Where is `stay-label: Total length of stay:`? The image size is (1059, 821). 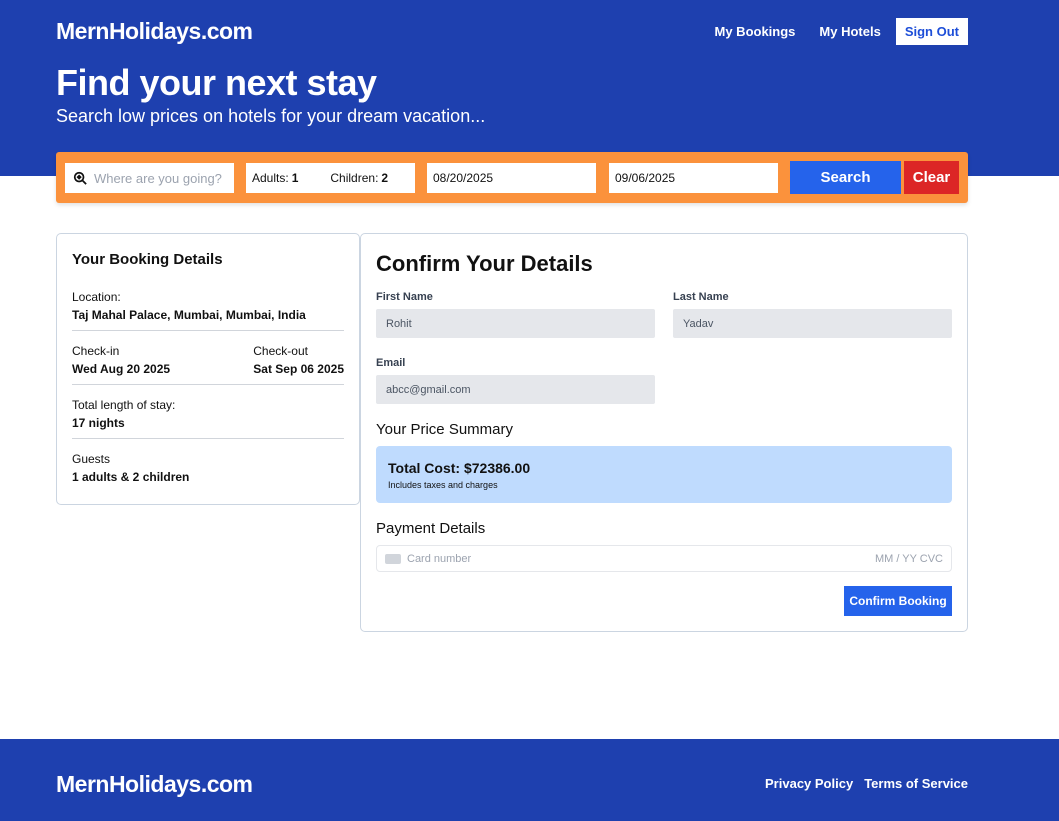
stay-label: Total length of stay: is located at coordinates (124, 405).